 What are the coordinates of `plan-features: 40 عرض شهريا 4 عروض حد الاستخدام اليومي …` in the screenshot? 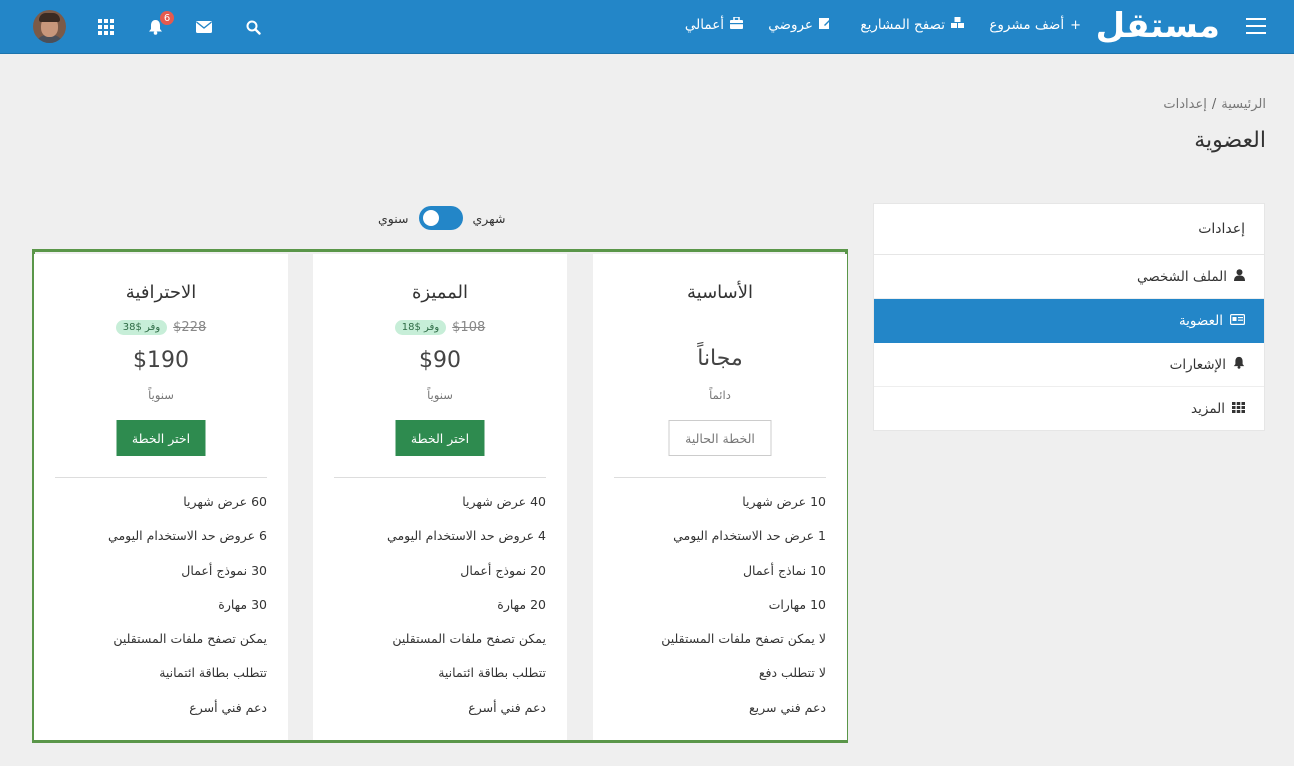 It's located at (434, 612).